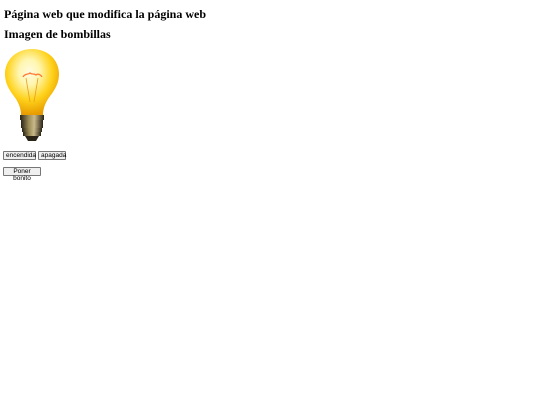 This screenshot has width=540, height=405. What do you see at coordinates (19, 155) in the screenshot?
I see `turn-on-button: encendida` at bounding box center [19, 155].